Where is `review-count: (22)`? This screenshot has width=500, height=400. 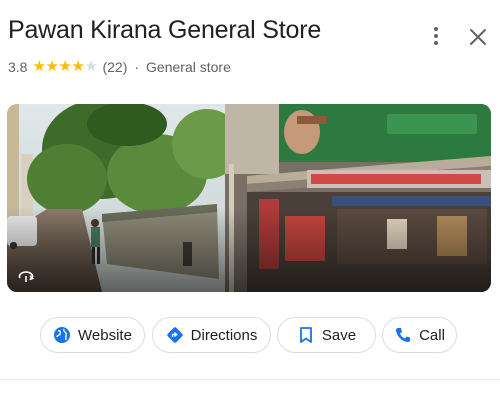 review-count: (22) is located at coordinates (114, 67).